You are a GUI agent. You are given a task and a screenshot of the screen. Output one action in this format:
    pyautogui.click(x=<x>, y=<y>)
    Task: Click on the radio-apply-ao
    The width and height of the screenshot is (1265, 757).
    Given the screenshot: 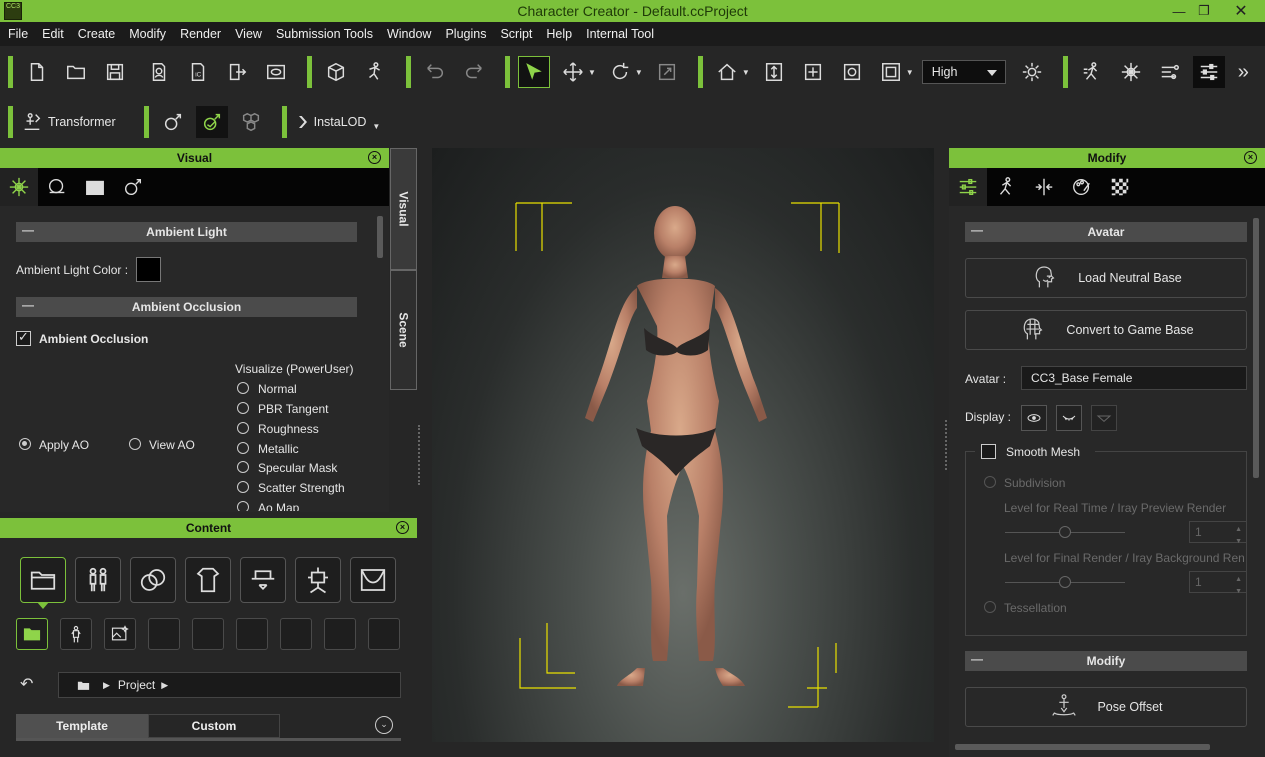 What is the action you would take?
    pyautogui.click(x=25, y=444)
    